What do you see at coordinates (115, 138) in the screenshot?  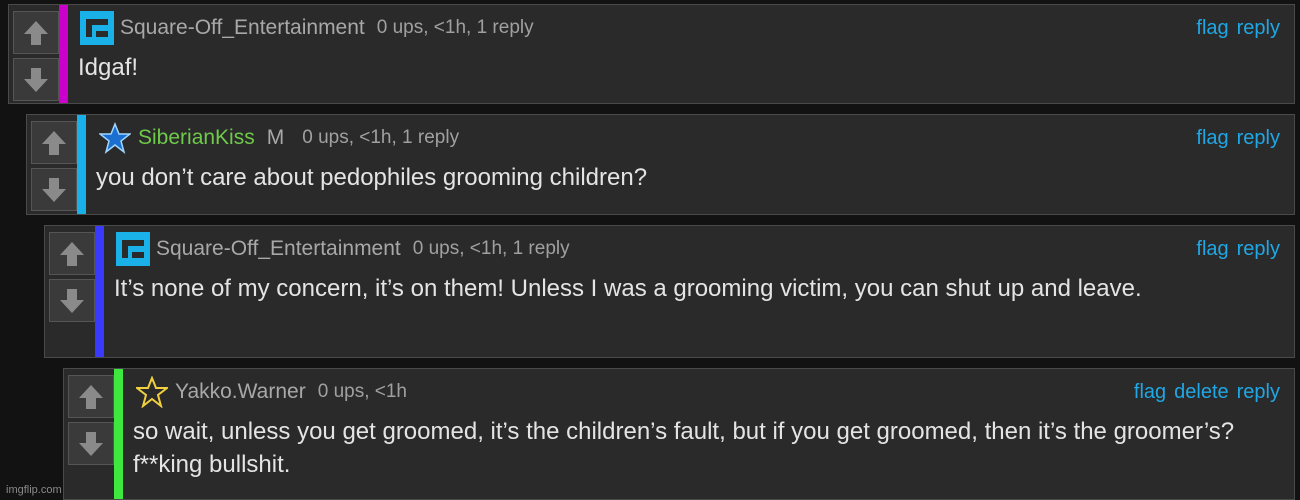 I see `blue-star-icon` at bounding box center [115, 138].